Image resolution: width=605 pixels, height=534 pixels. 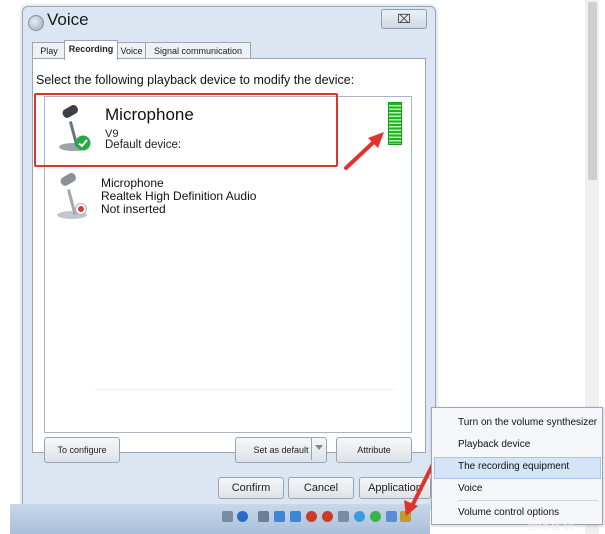 I want to click on set-default-label: Set as default, so click(x=281, y=450).